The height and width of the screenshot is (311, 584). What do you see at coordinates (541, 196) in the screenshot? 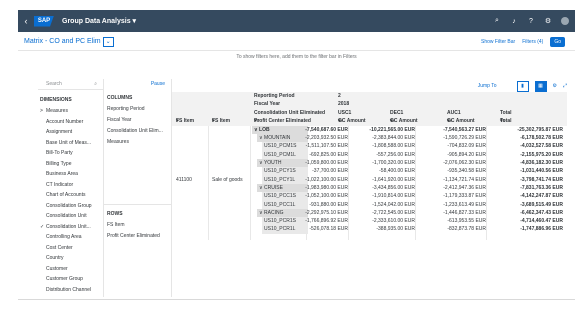
I see `amount-cell: -4,142,247.87 EUR` at bounding box center [541, 196].